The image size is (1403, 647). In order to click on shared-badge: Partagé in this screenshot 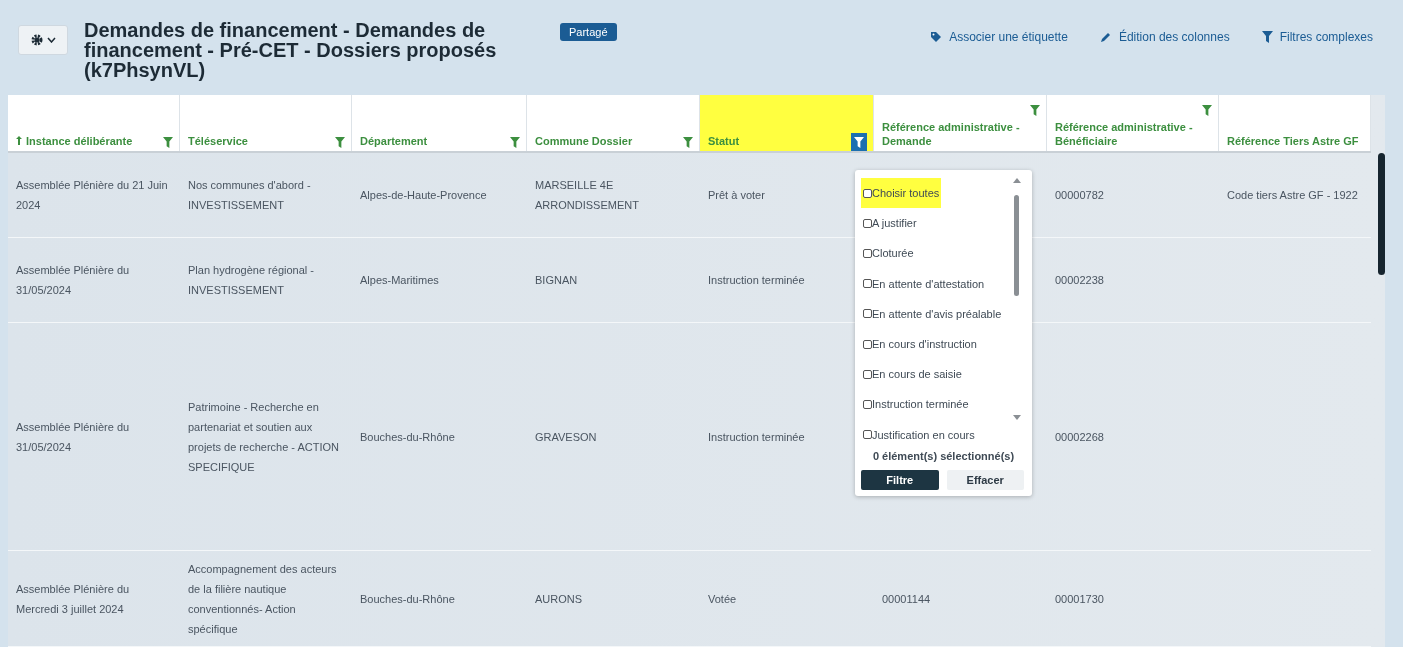, I will do `click(588, 32)`.